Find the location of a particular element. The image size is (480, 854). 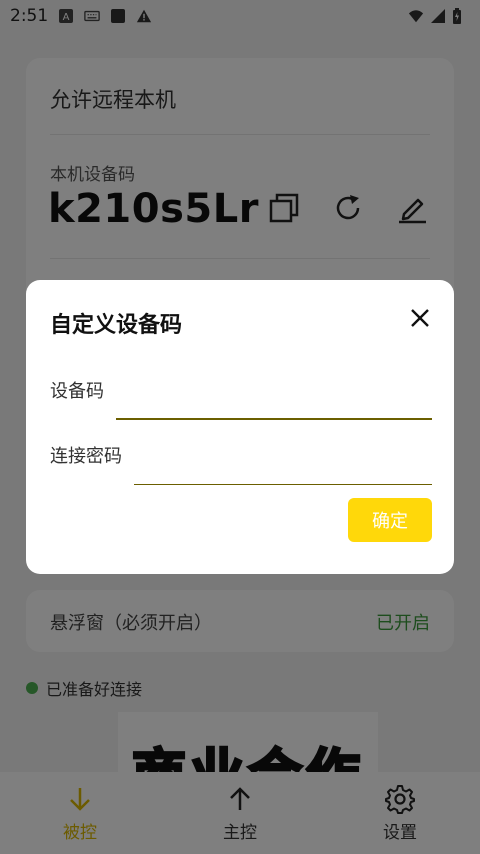

close-button is located at coordinates (420, 320).